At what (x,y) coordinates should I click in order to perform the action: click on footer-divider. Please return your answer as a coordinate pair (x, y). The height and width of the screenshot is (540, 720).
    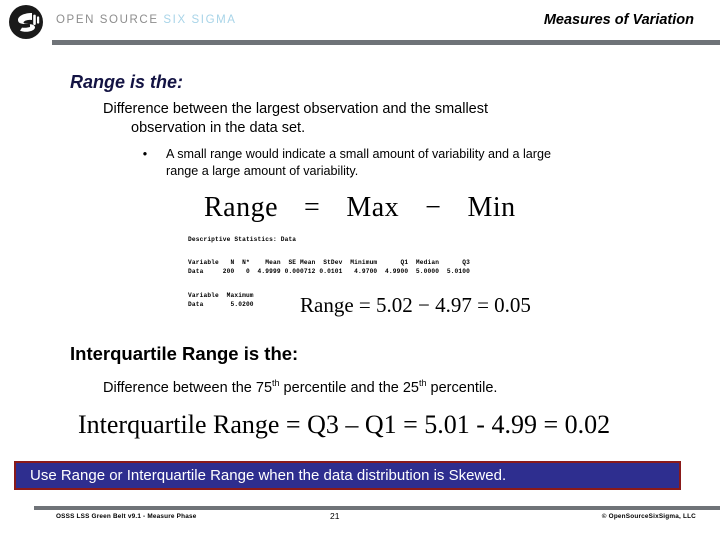
    Looking at the image, I should click on (377, 508).